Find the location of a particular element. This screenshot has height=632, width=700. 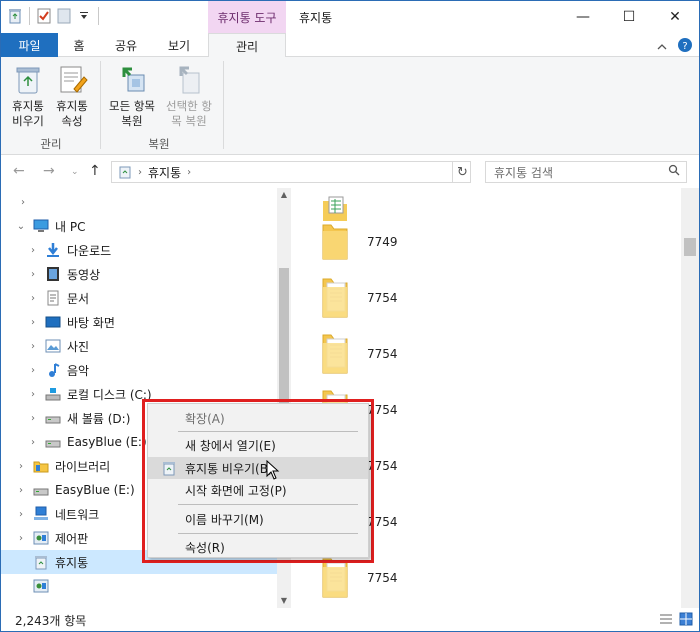

drive-icon is located at coordinates (53, 418).